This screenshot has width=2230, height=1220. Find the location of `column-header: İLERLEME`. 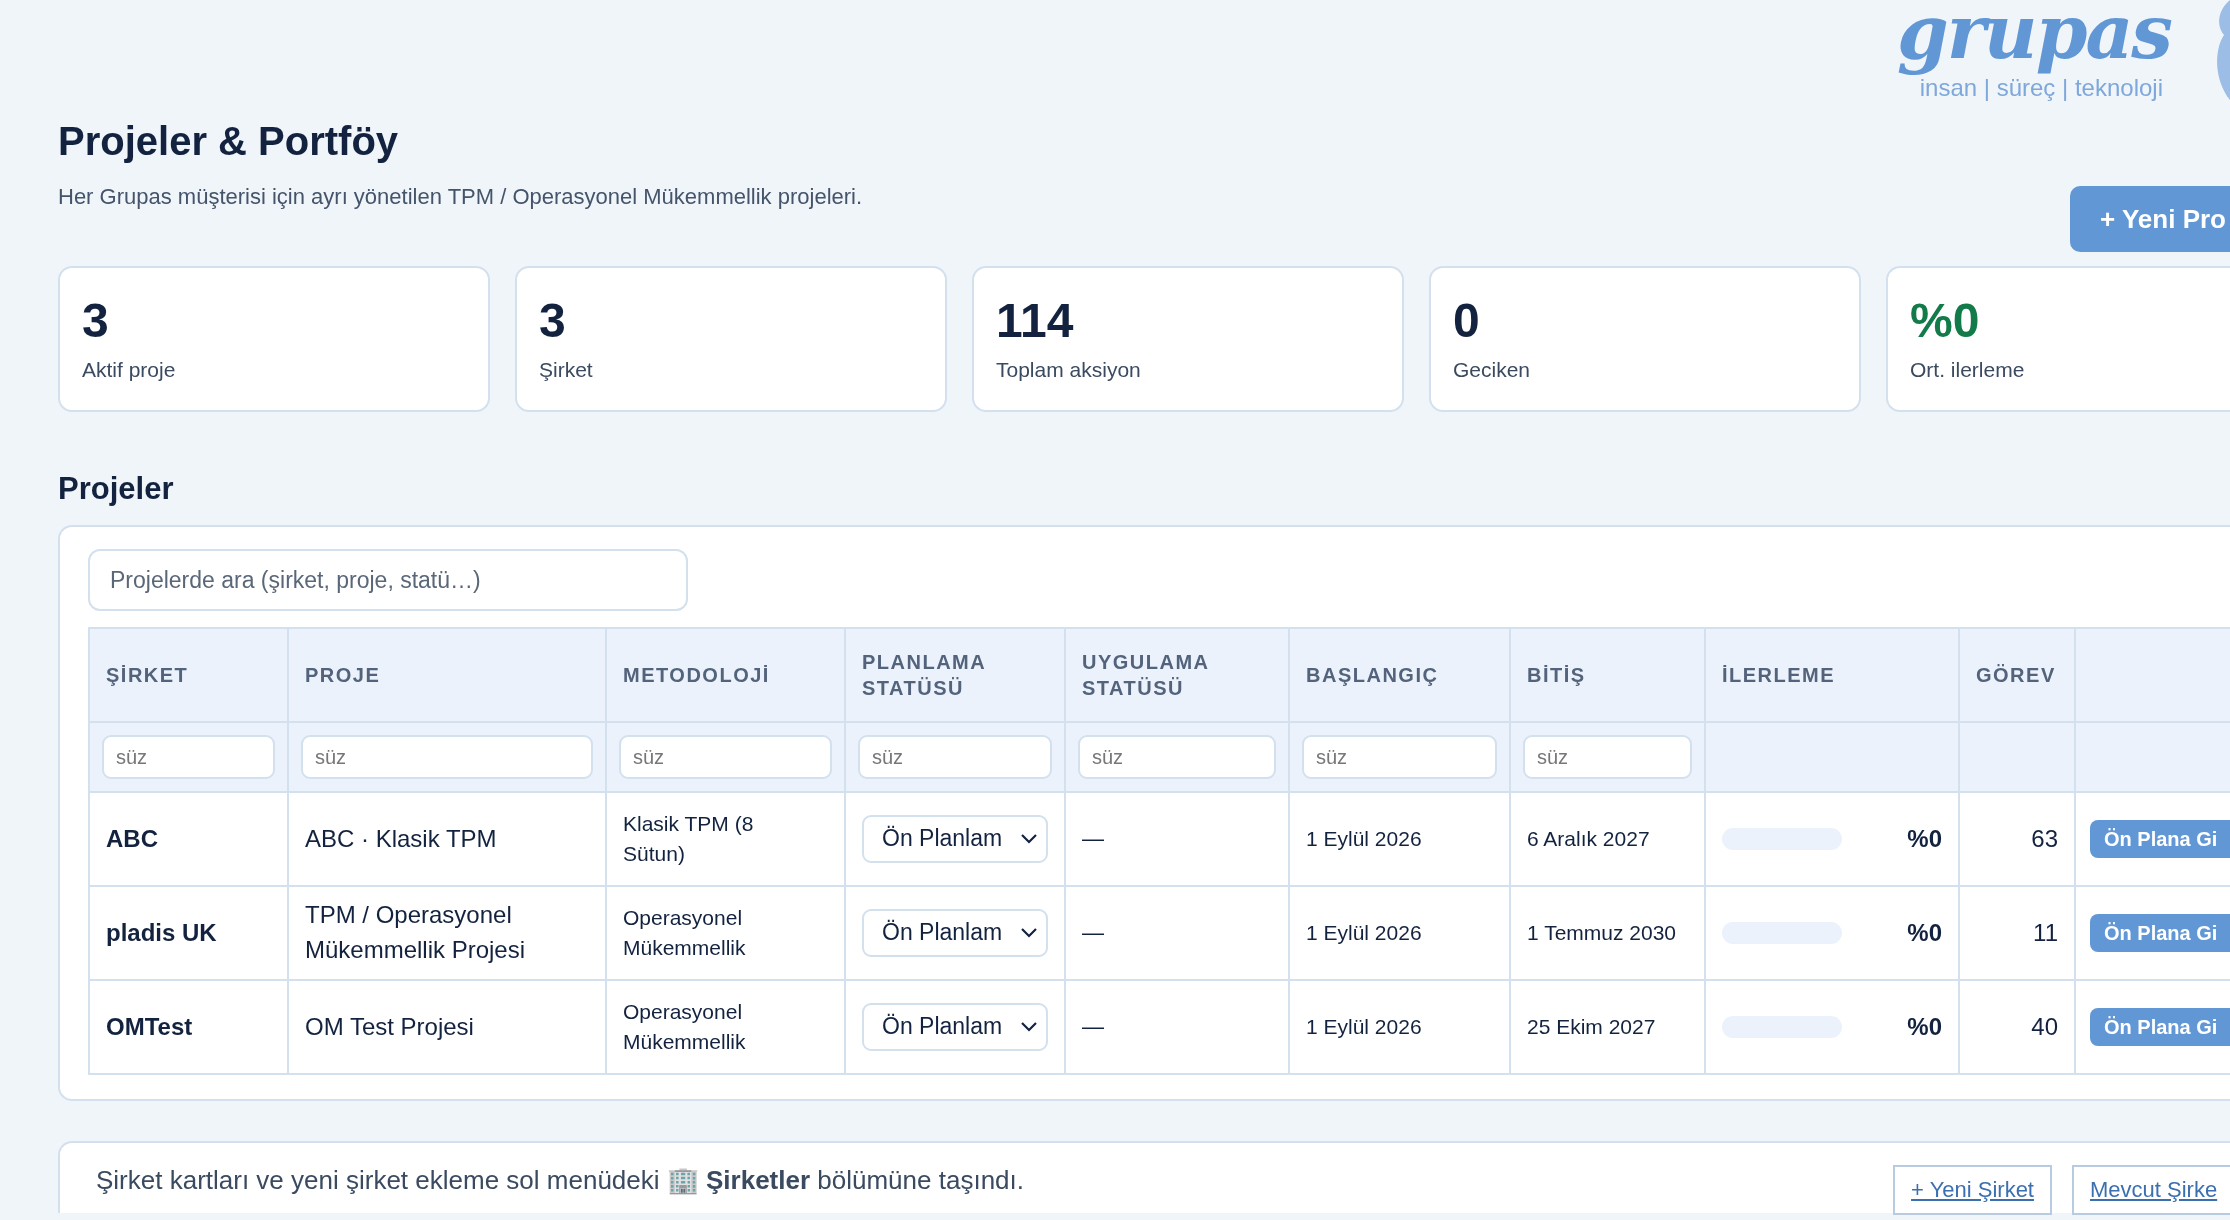

column-header: İLERLEME is located at coordinates (1832, 675).